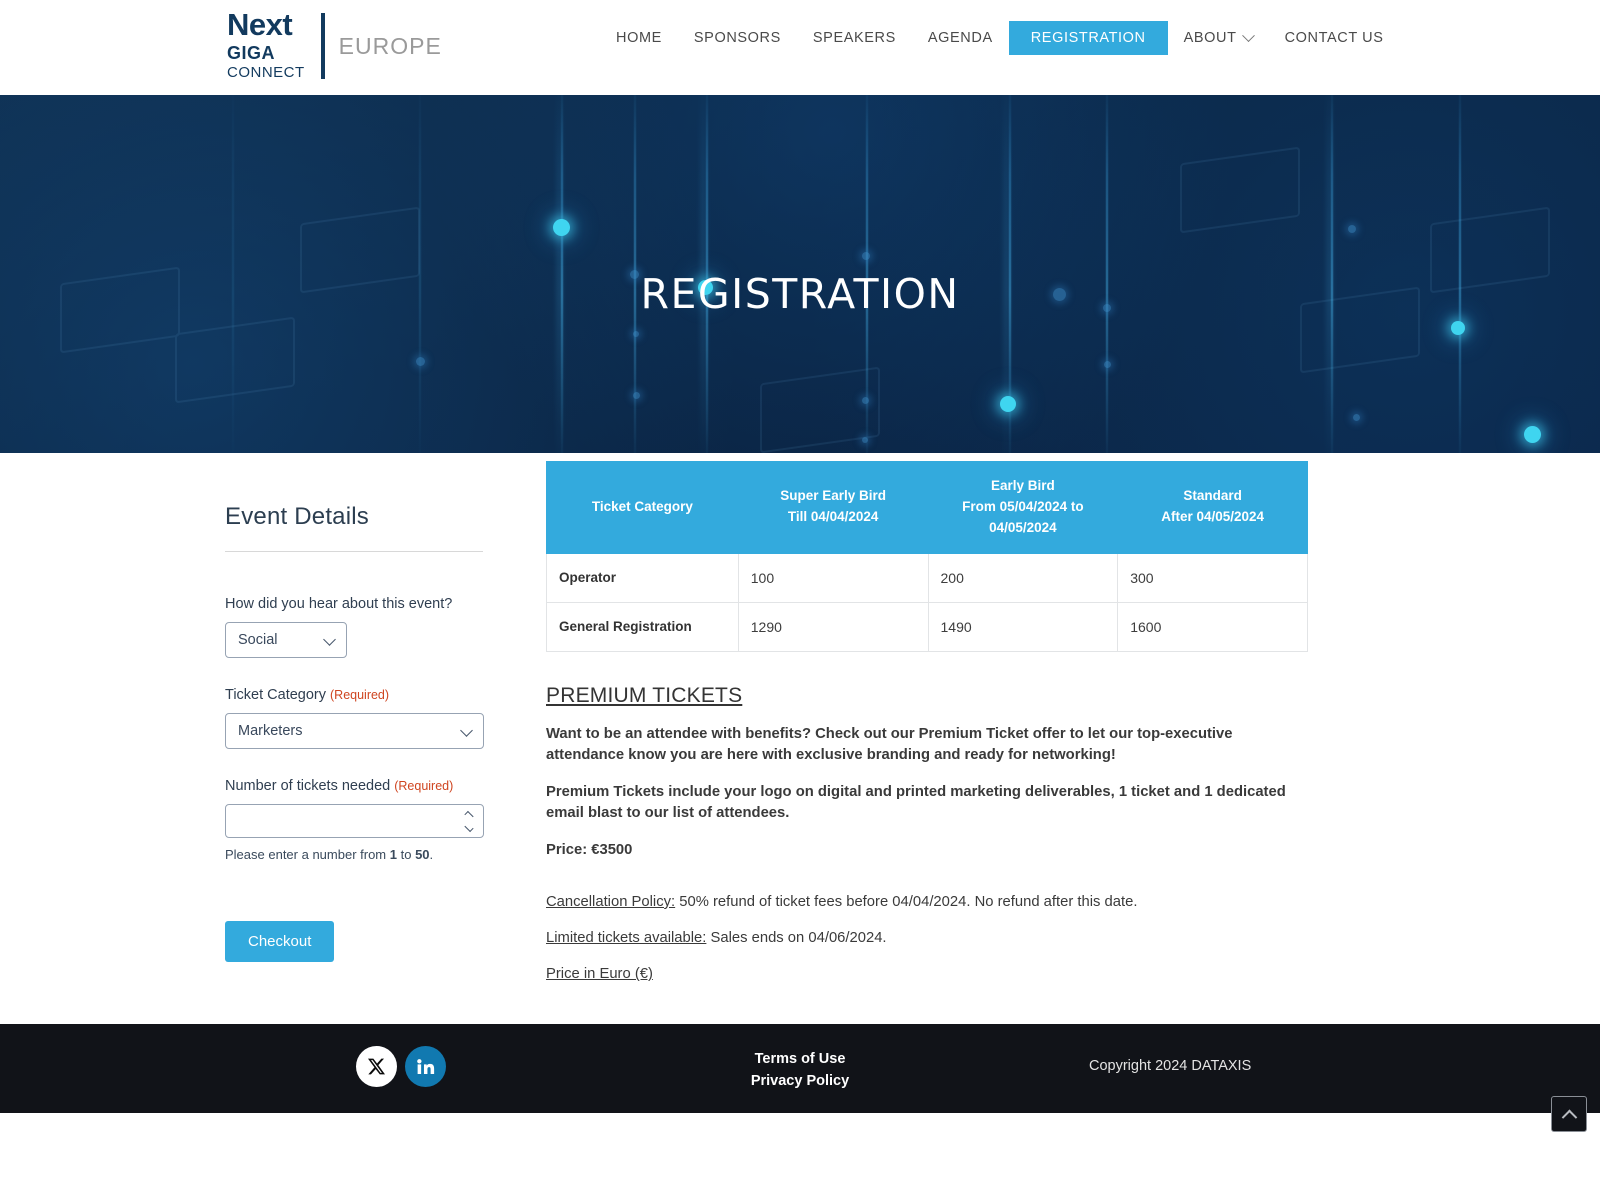 This screenshot has height=1200, width=1600. I want to click on cell-super-early-bird: 100, so click(833, 577).